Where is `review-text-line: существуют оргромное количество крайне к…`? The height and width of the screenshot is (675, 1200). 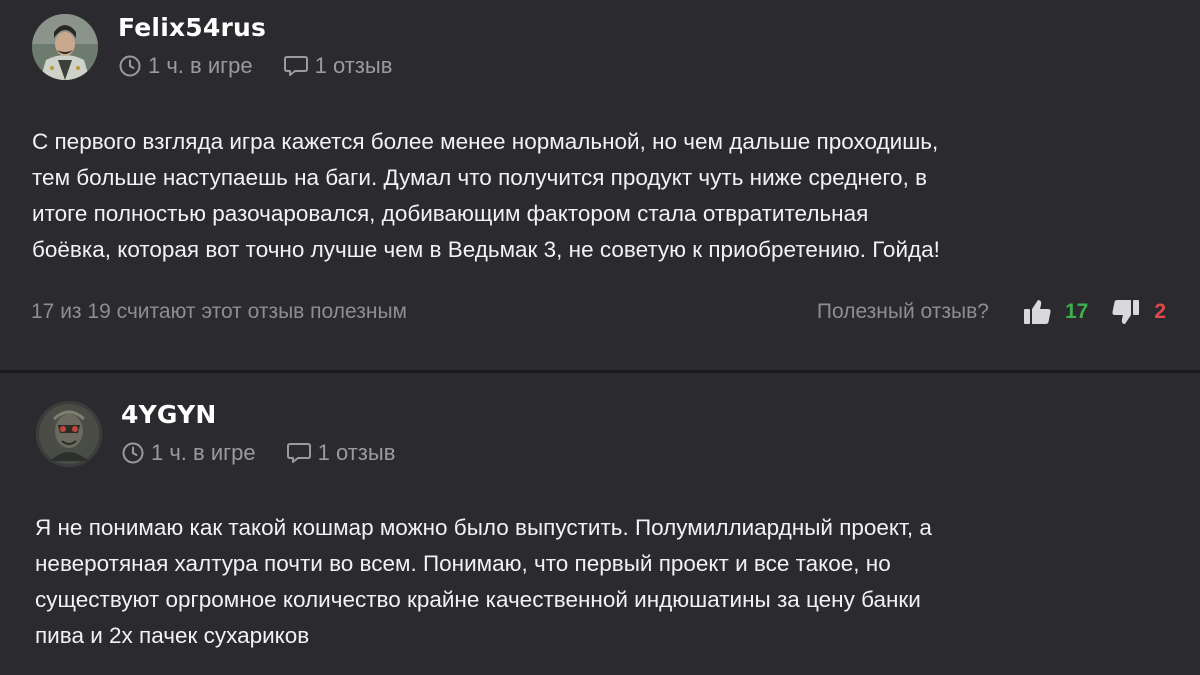 review-text-line: существуют оргромное количество крайне к… is located at coordinates (478, 599).